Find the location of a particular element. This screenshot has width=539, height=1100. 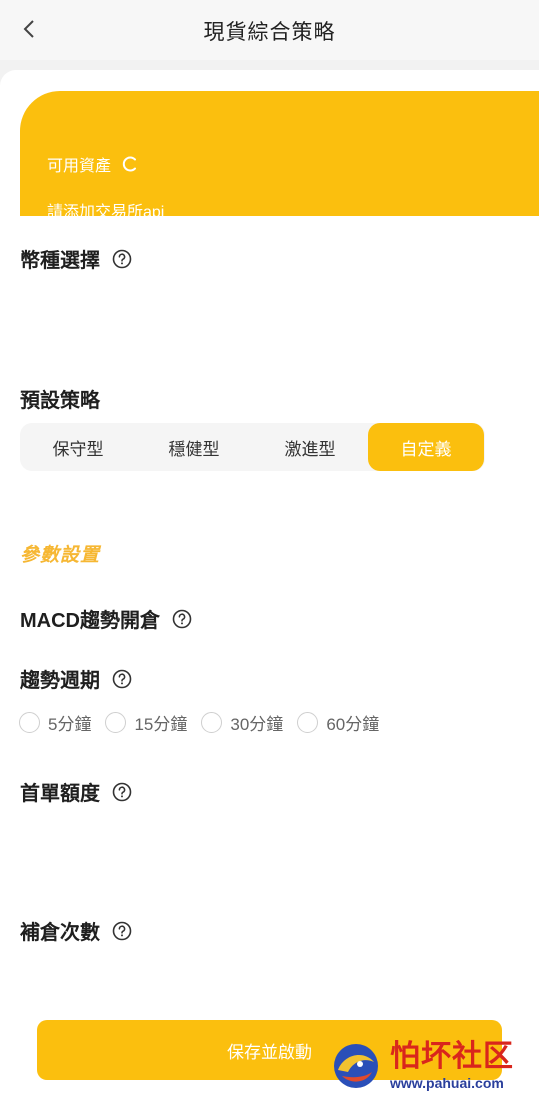

watermark-url: www.pahuai.com is located at coordinates (447, 1083).